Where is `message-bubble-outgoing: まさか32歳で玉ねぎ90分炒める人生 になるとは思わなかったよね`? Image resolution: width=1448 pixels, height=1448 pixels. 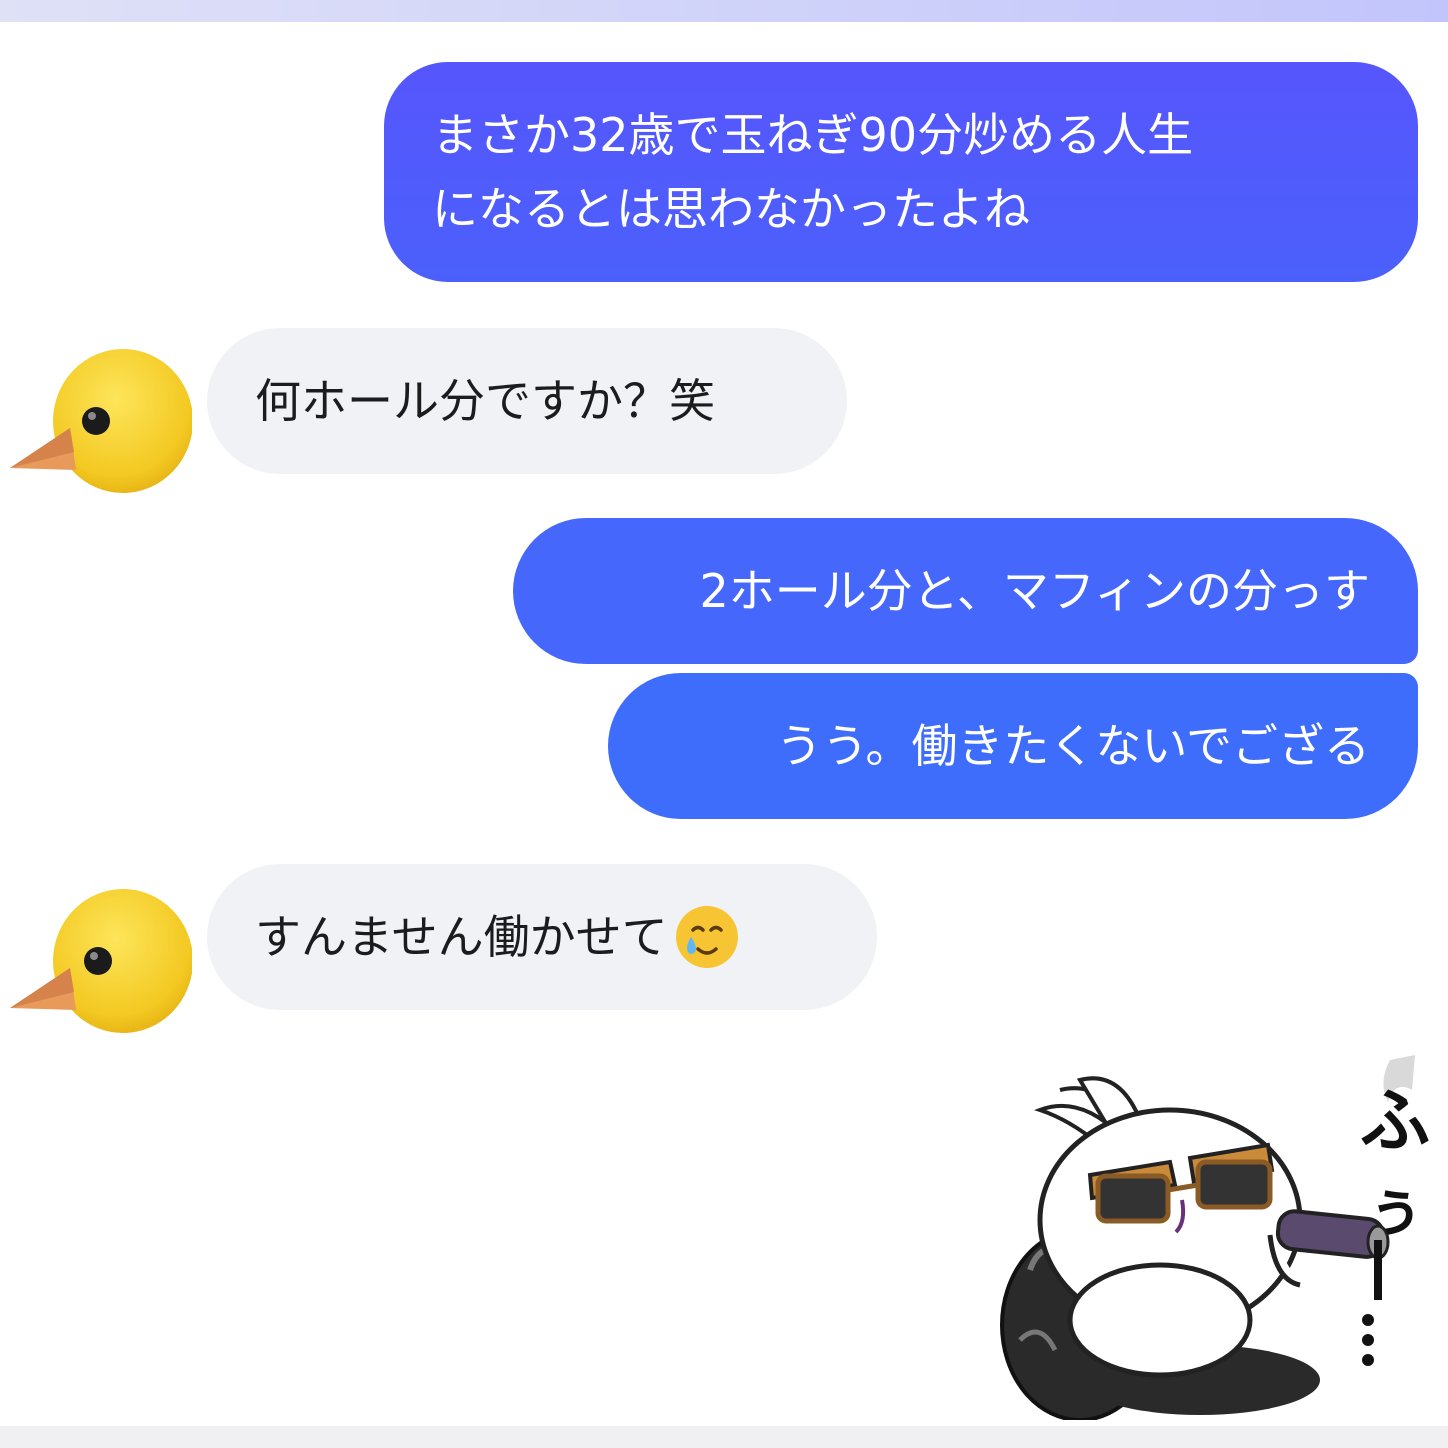
message-bubble-outgoing: まさか32歳で玉ねぎ90分炒める人生 になるとは思わなかったよね is located at coordinates (901, 172).